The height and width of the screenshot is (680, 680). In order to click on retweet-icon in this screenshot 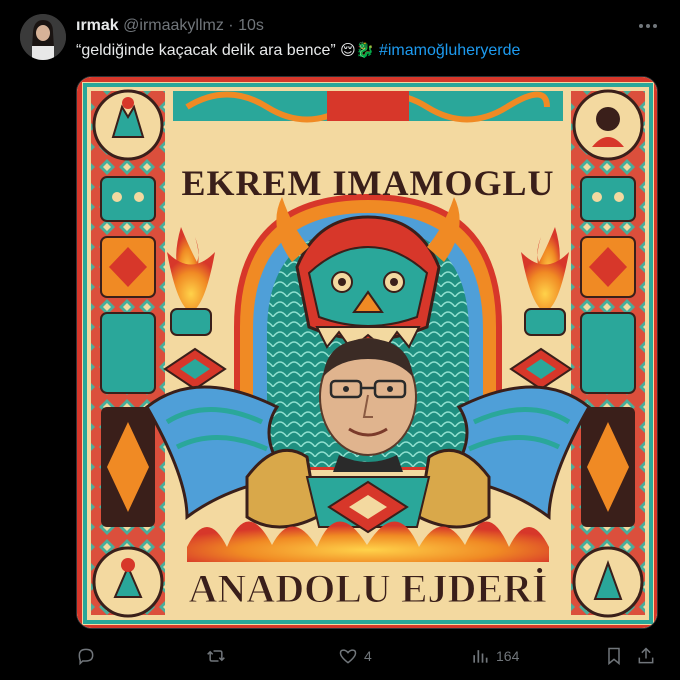, I will do `click(216, 656)`.